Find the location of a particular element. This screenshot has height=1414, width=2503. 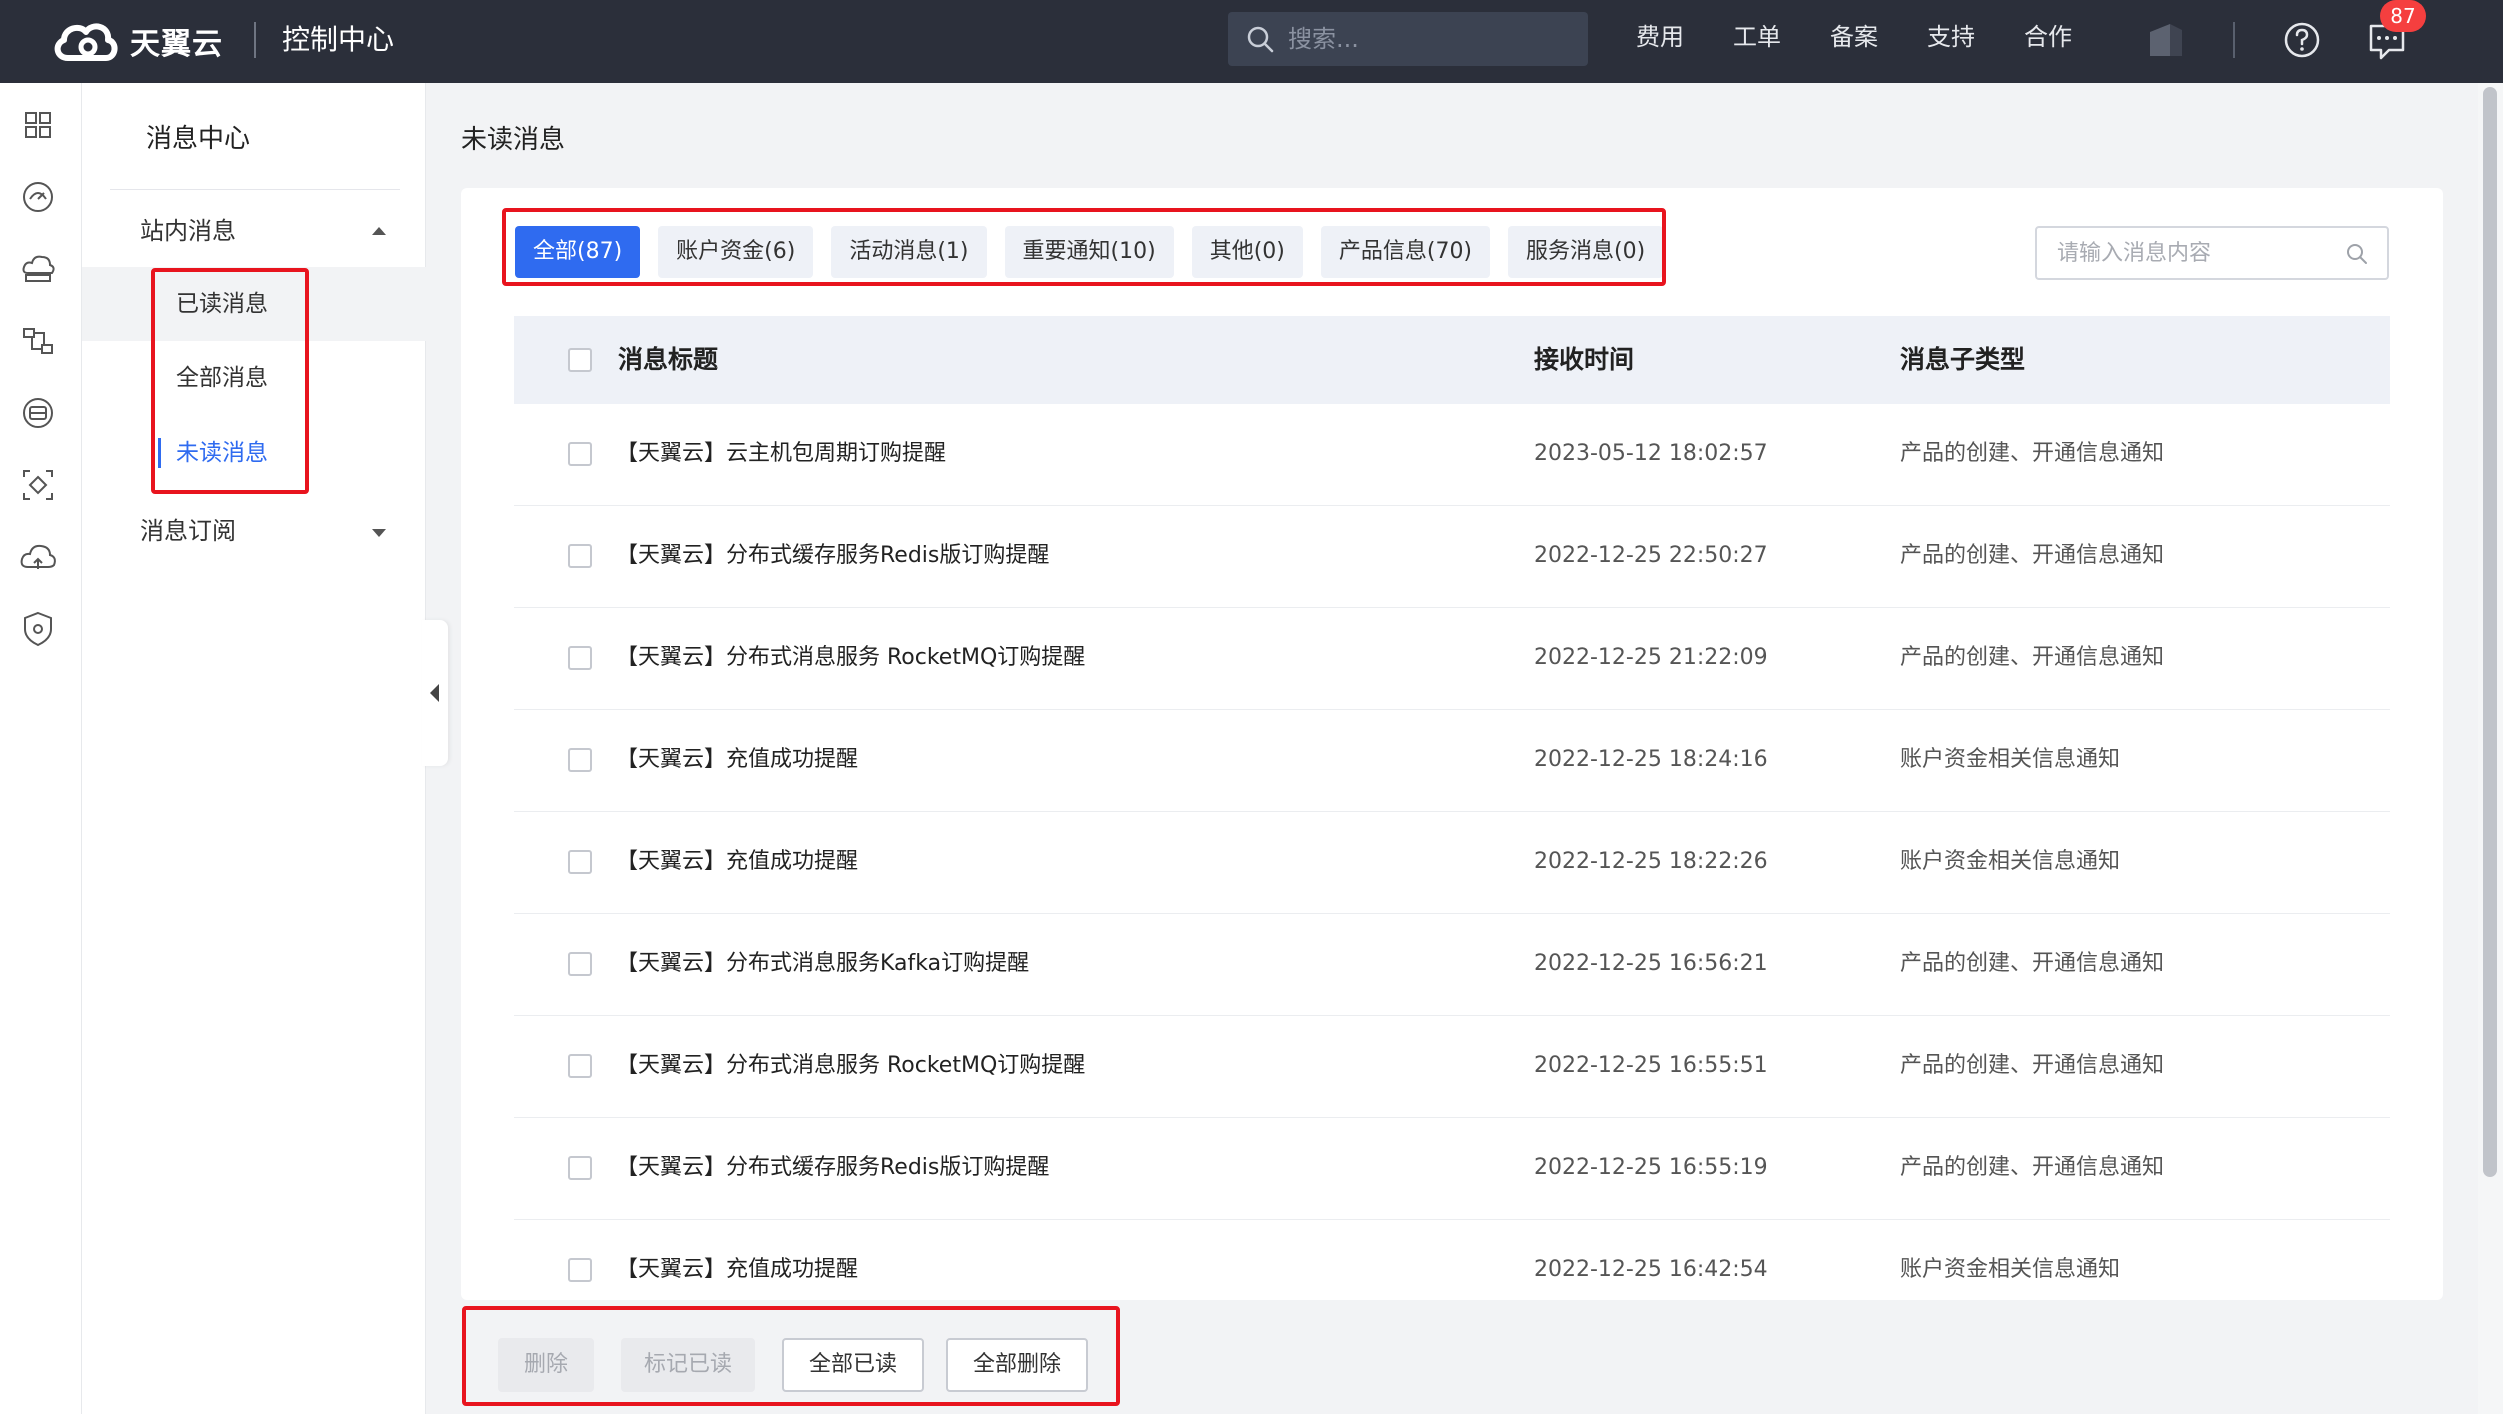

mark-all-read-button: 全部已读 is located at coordinates (853, 1365).